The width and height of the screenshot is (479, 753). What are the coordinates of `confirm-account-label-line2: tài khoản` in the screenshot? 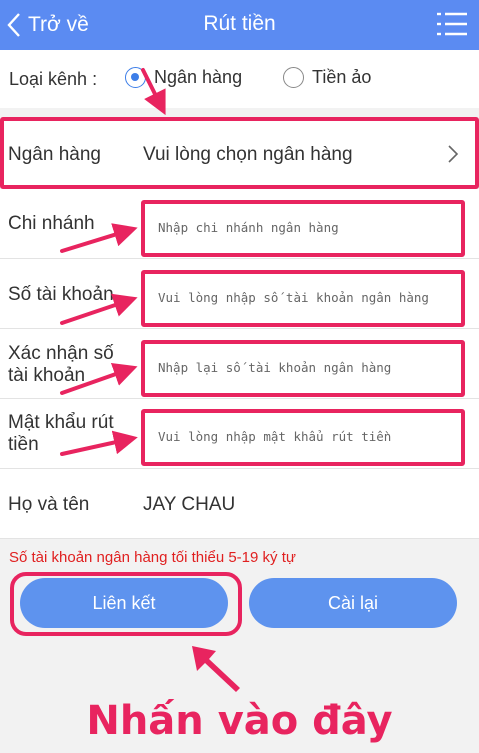 It's located at (47, 375).